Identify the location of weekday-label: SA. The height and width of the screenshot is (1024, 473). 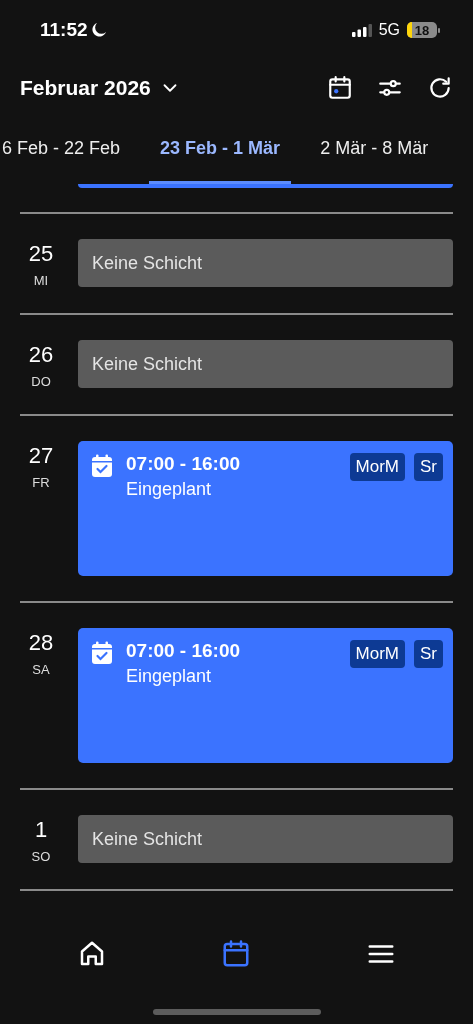
(41, 669).